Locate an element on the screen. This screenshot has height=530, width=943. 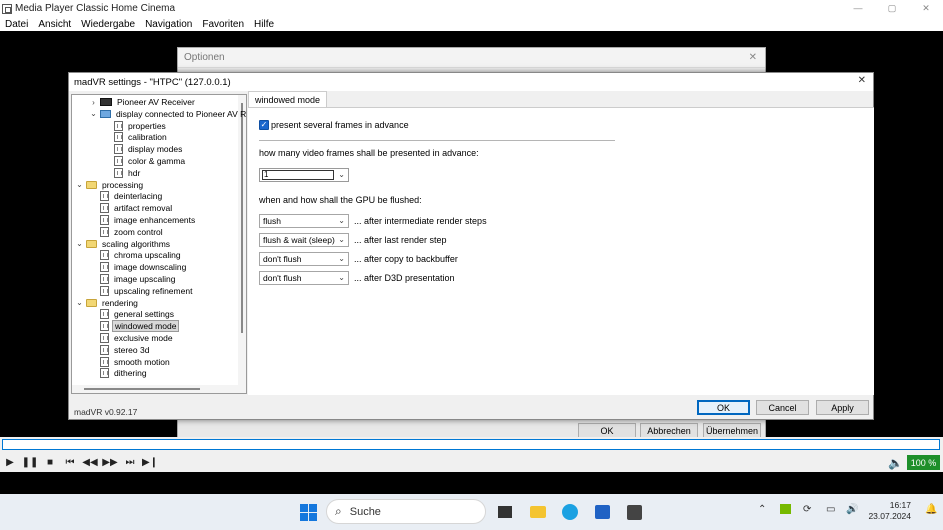
flush-last-label: ... after last render step is located at coordinates (400, 240).